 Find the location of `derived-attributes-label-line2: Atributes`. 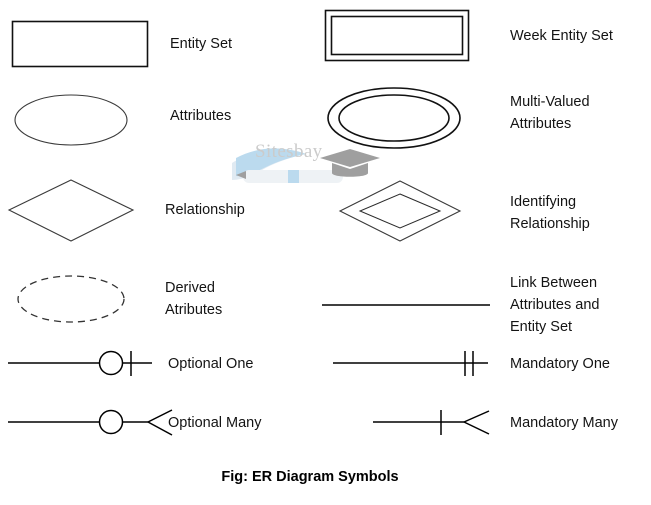

derived-attributes-label-line2: Atributes is located at coordinates (193, 310).